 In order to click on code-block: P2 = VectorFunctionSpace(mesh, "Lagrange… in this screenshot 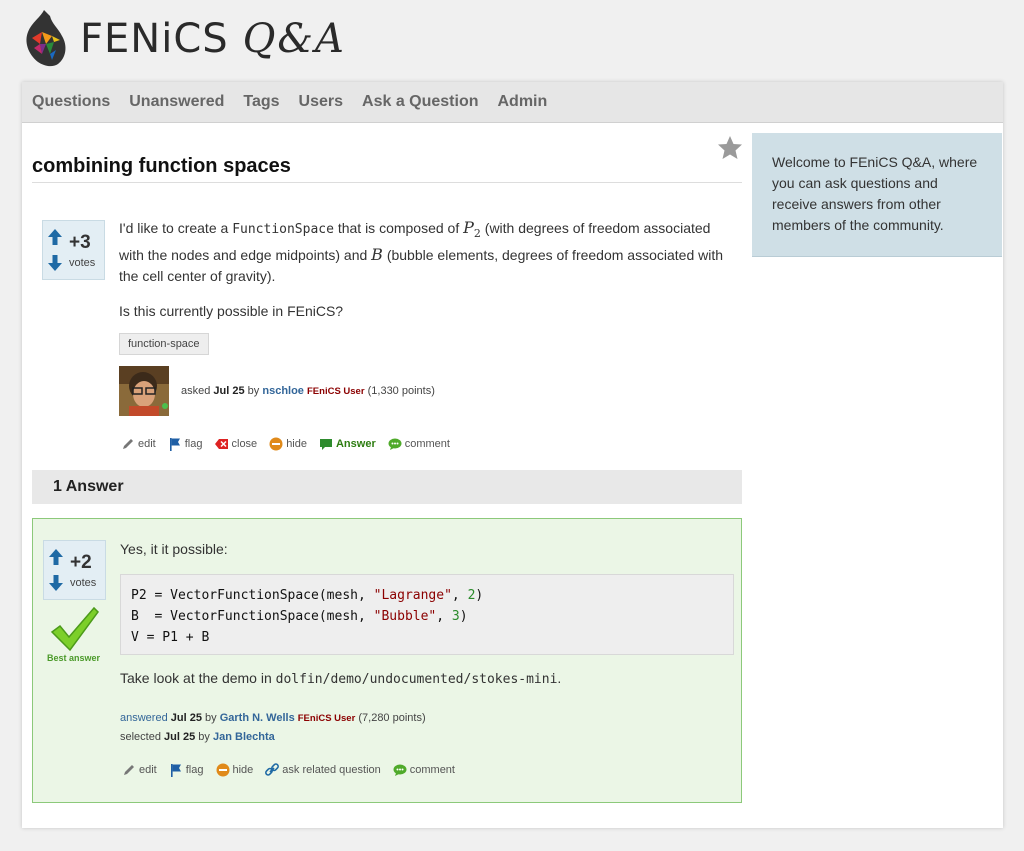, I will do `click(427, 614)`.